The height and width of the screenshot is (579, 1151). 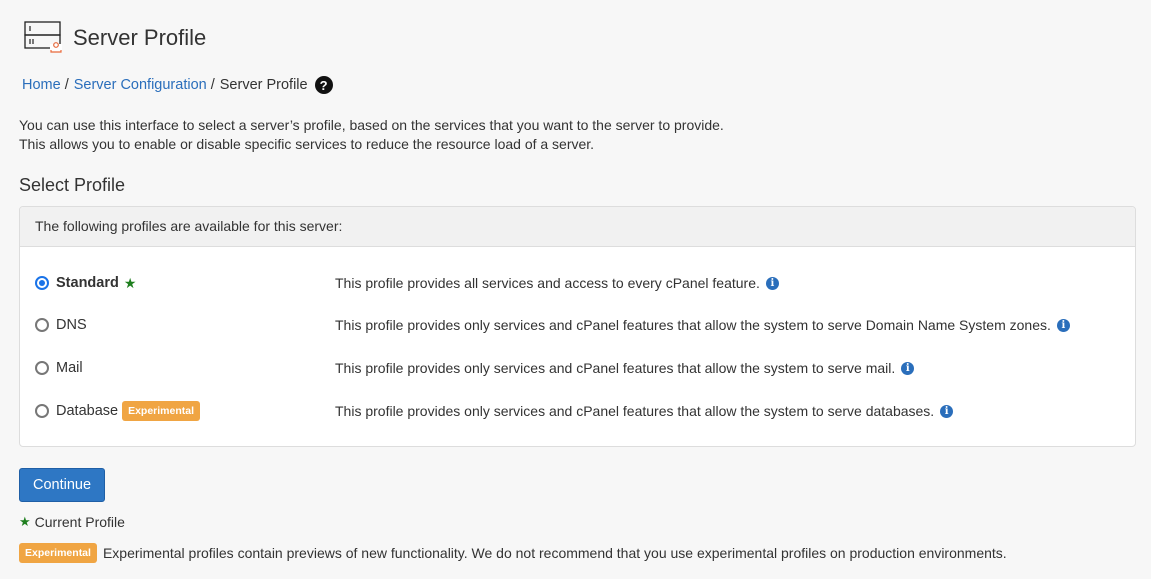 What do you see at coordinates (72, 185) in the screenshot?
I see `section-title: Select Profile` at bounding box center [72, 185].